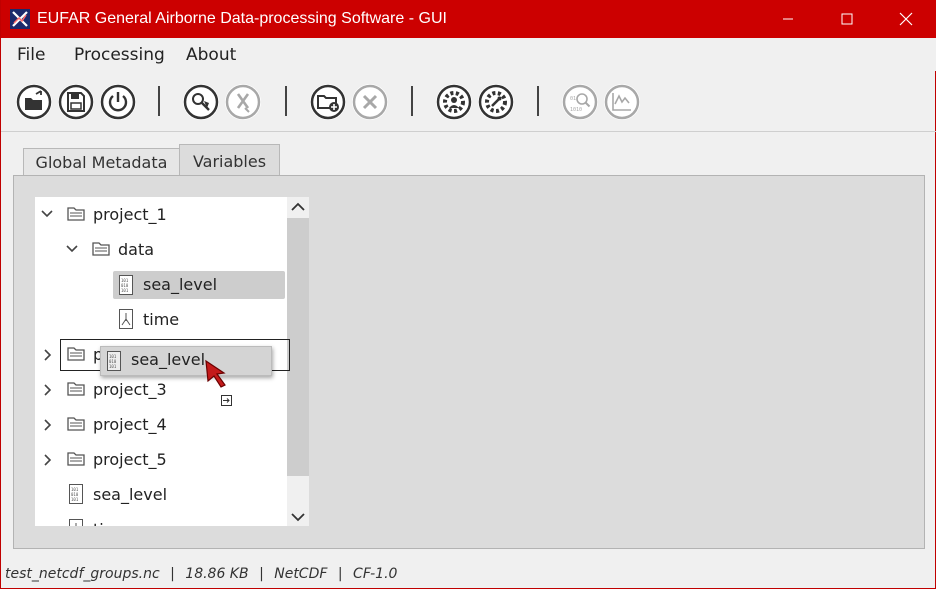 The width and height of the screenshot is (936, 589). I want to click on remove-icon, so click(370, 102).